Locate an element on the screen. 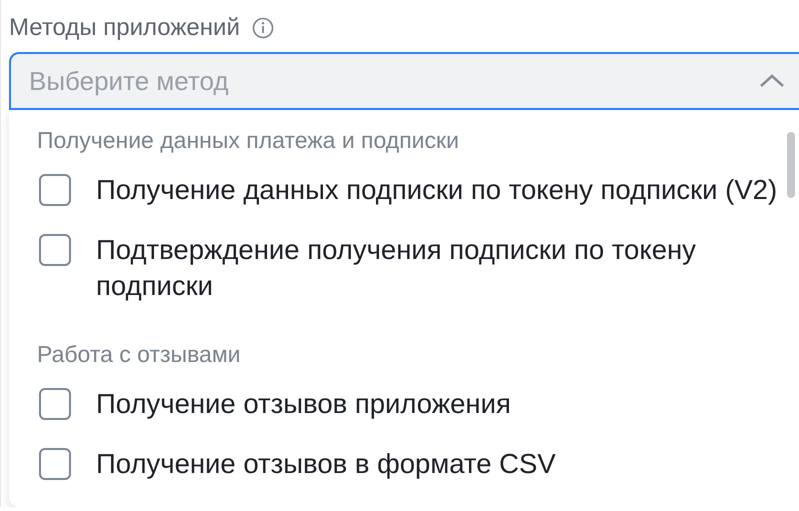 The height and width of the screenshot is (511, 799). group-heading: Работа с отзывами is located at coordinates (138, 354).